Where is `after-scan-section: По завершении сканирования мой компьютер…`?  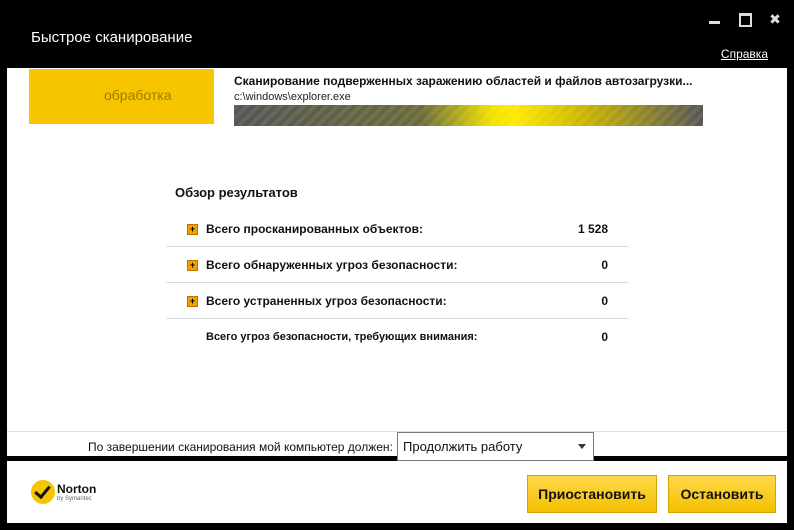 after-scan-section: По завершении сканирования мой компьютер… is located at coordinates (397, 446).